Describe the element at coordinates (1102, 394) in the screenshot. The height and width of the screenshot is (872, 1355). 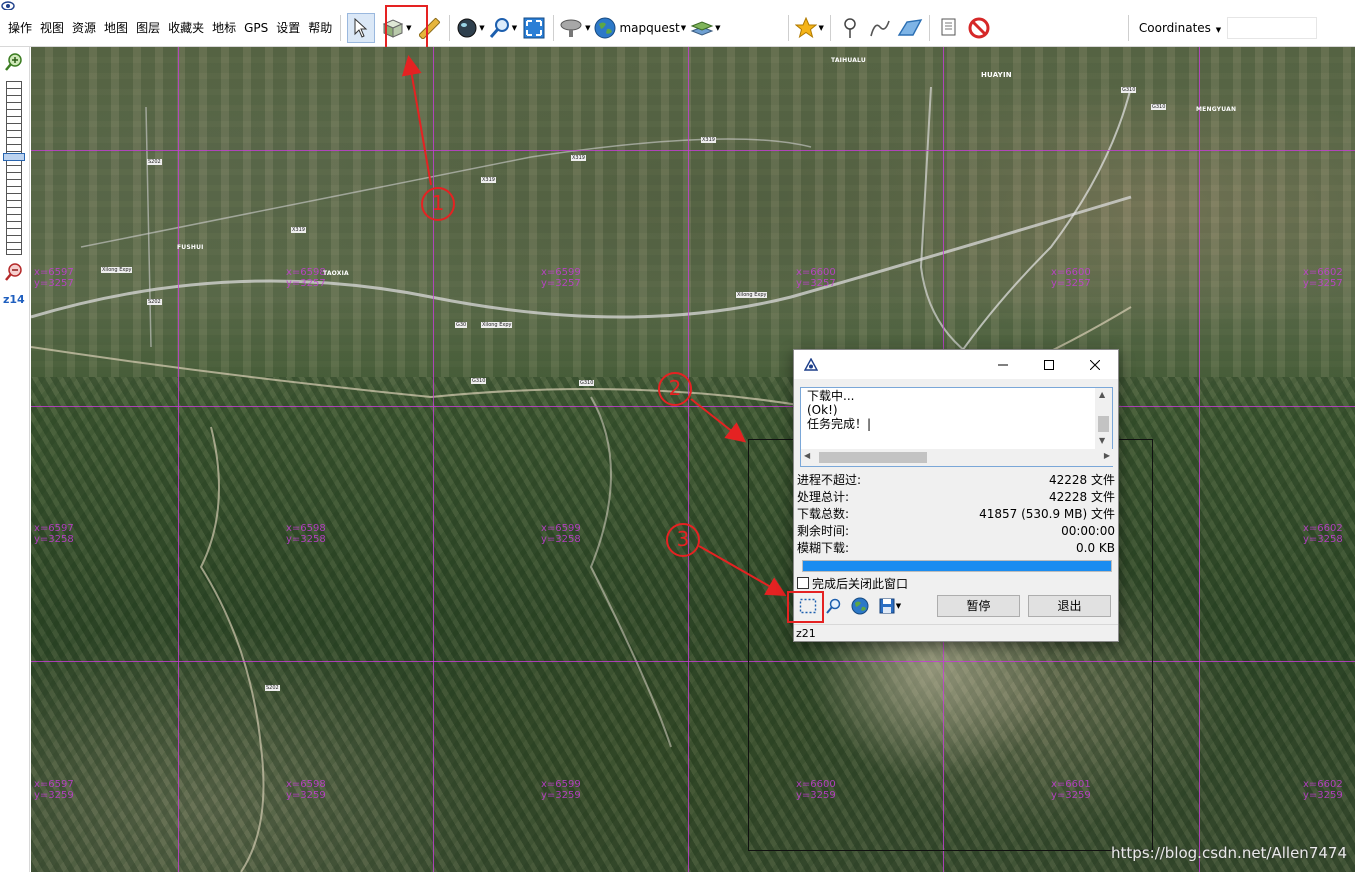
I see `scroll-up-icon: ▲` at that location.